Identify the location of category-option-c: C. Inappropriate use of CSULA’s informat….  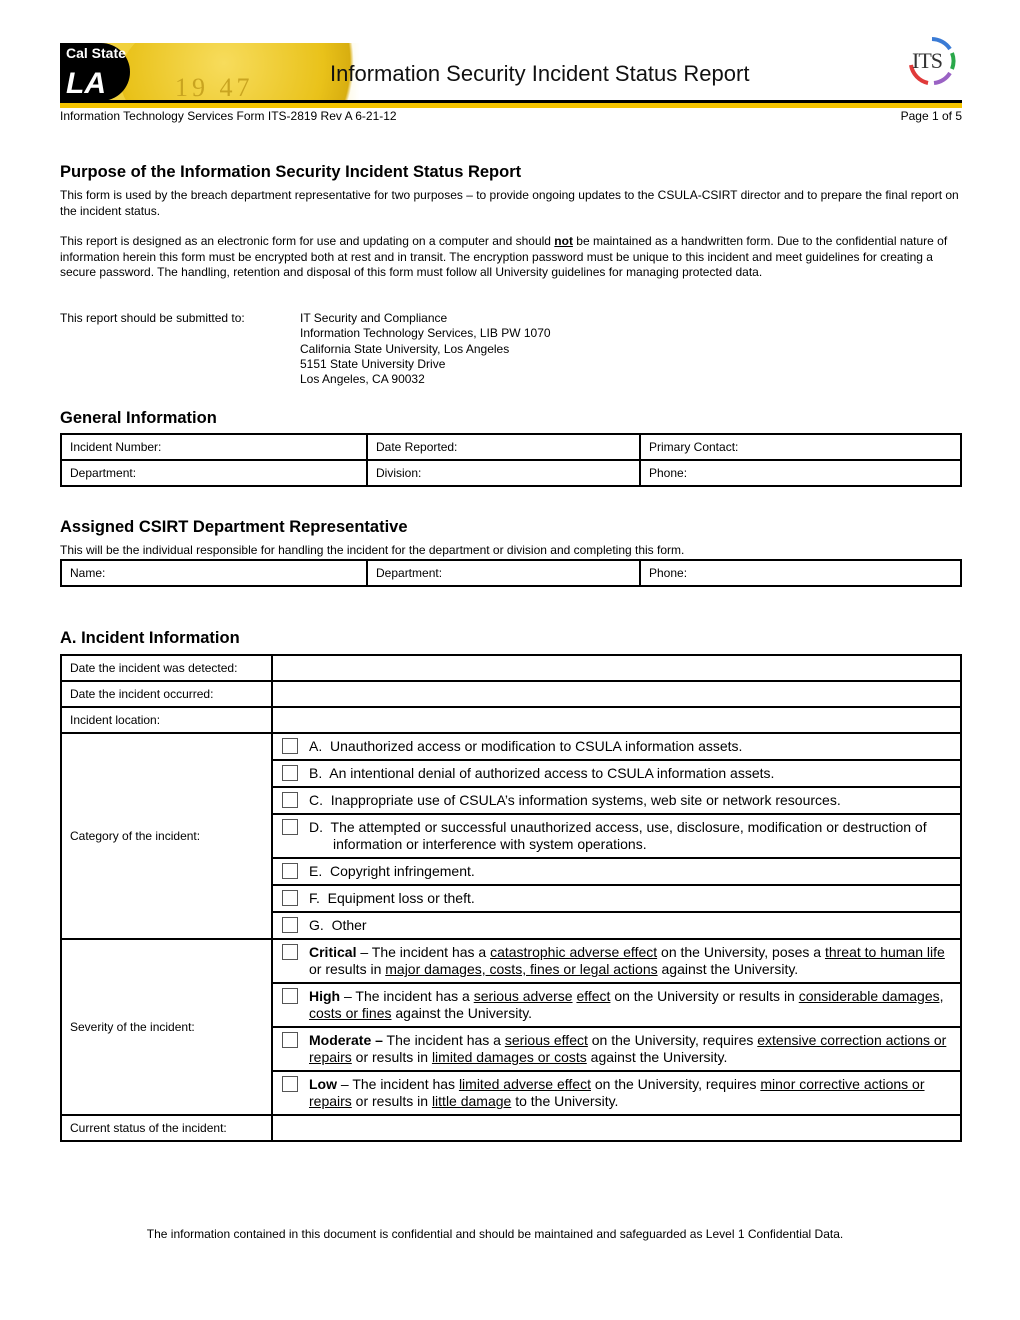
(616, 800).